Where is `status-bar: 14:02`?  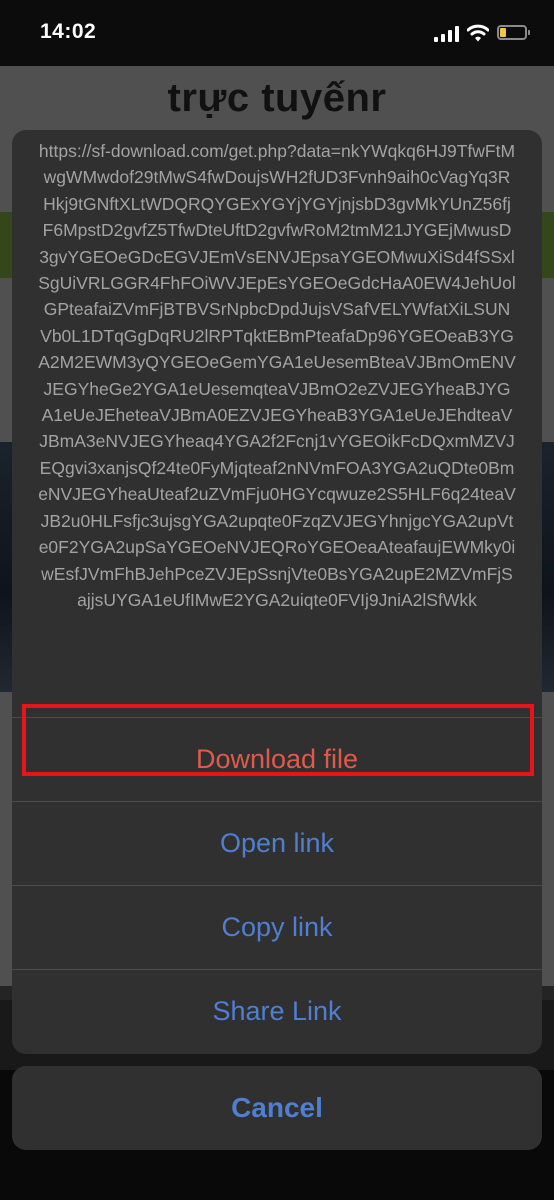 status-bar: 14:02 is located at coordinates (277, 33).